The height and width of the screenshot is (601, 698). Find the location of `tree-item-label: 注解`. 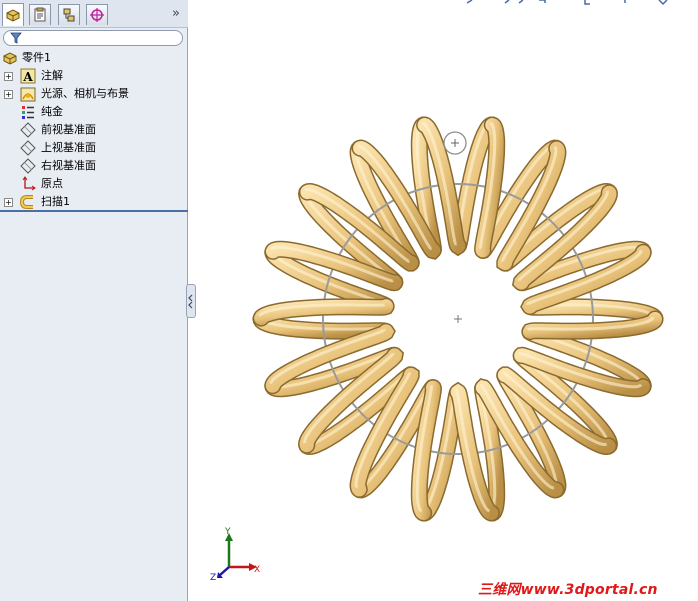

tree-item-label: 注解 is located at coordinates (52, 75).